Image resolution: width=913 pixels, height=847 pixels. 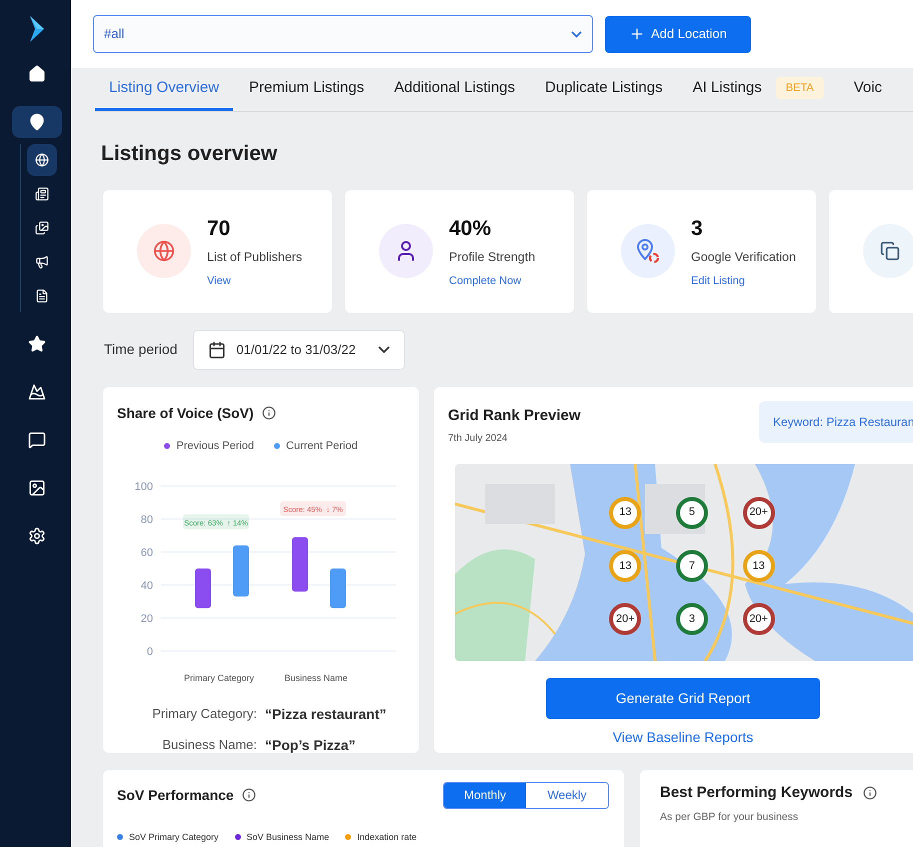 What do you see at coordinates (219, 229) in the screenshot?
I see `stat-value: 70` at bounding box center [219, 229].